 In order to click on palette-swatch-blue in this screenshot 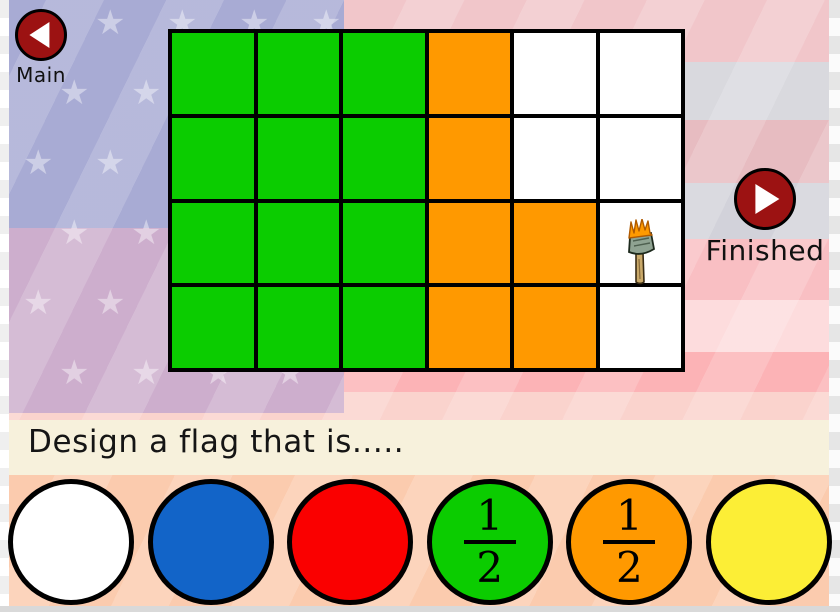, I will do `click(210, 542)`.